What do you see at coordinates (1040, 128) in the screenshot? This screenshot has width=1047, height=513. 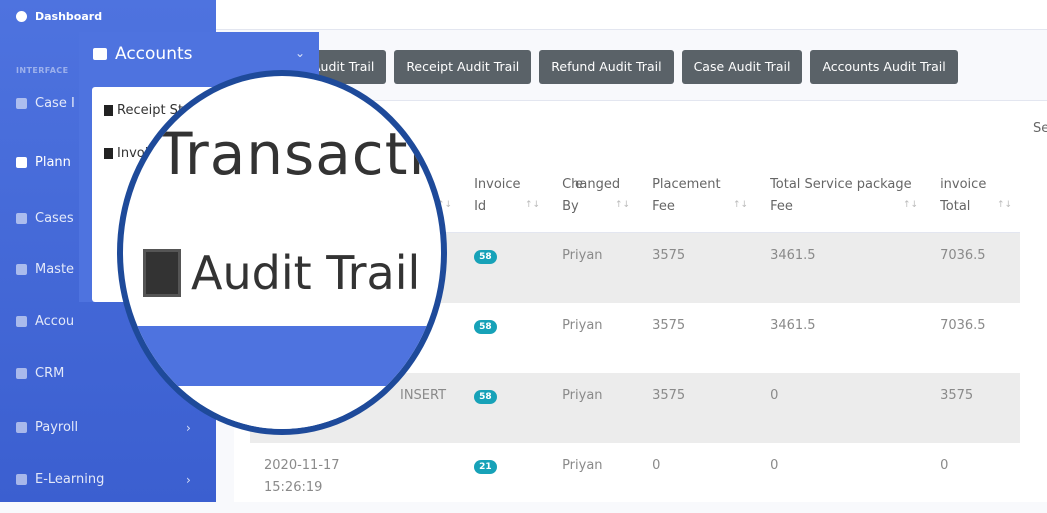 I see `search-label: Se` at bounding box center [1040, 128].